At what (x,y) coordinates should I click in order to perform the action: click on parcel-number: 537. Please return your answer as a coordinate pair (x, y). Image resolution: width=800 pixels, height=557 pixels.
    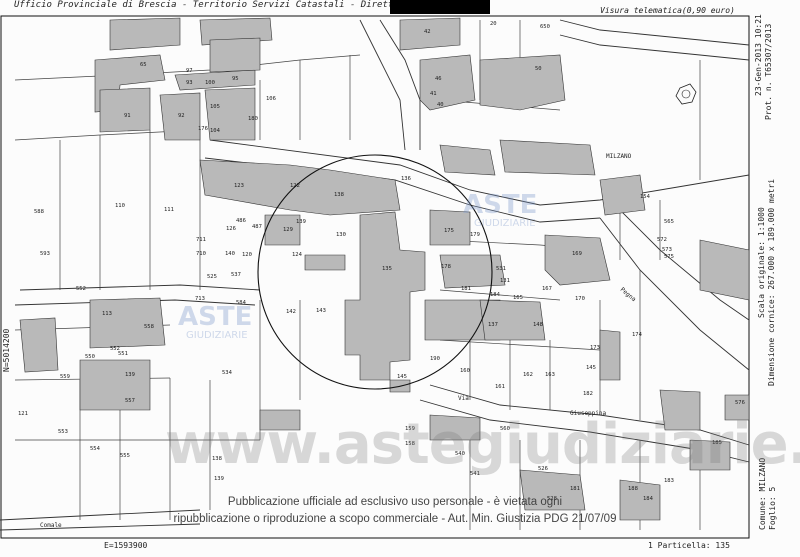
    Looking at the image, I should click on (236, 275).